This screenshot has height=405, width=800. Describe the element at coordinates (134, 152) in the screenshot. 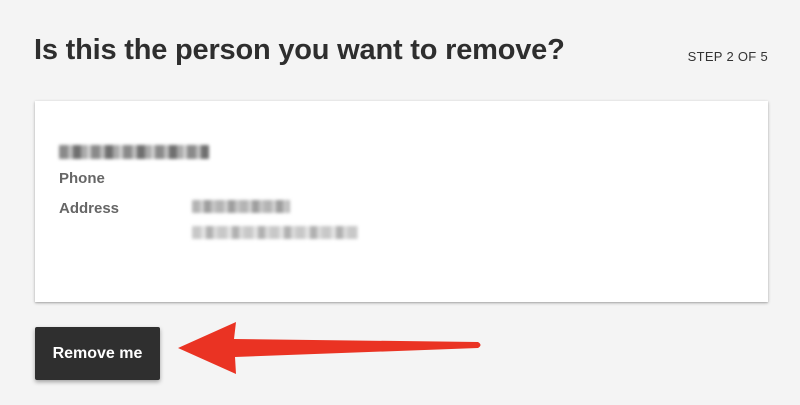

I see `redacted-name` at that location.